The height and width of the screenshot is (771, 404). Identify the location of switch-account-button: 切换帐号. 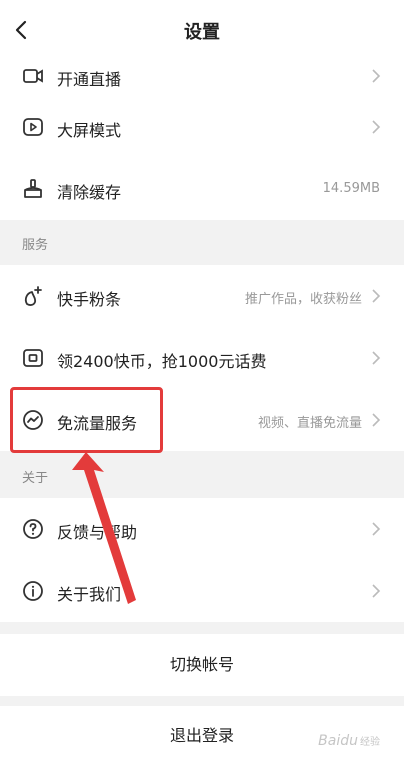
(202, 665).